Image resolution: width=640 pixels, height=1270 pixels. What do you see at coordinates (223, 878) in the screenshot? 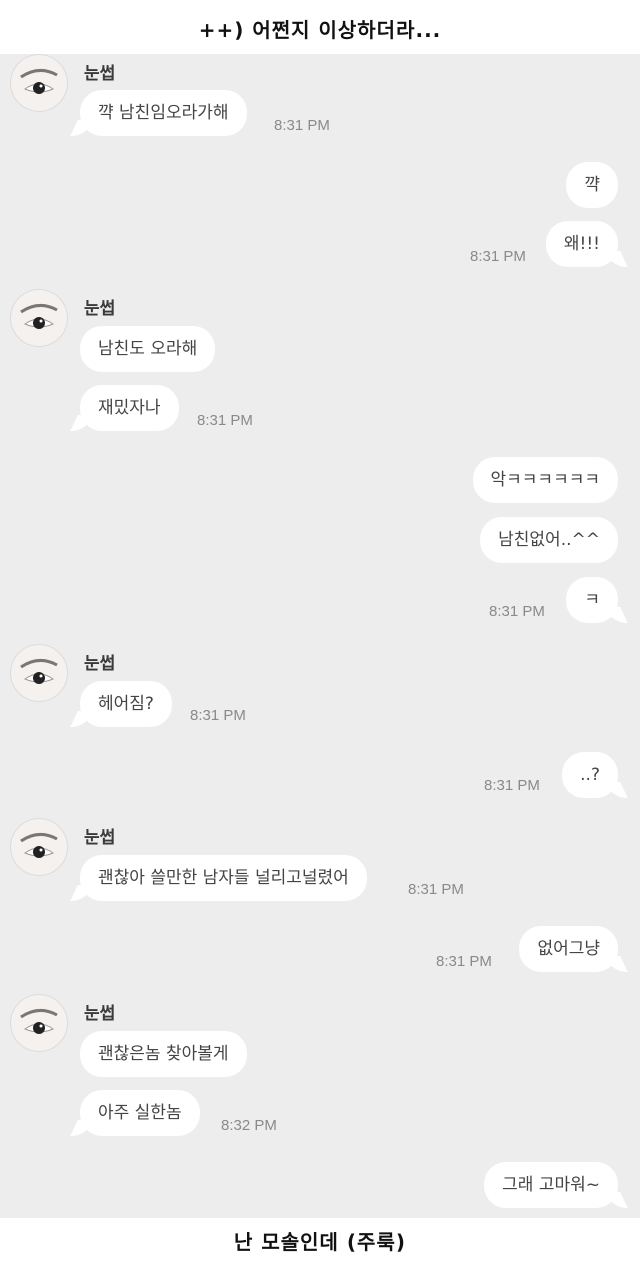
I see `message-bubble: 괜찮아 쓸만한 남자들 널리고널렸어` at bounding box center [223, 878].